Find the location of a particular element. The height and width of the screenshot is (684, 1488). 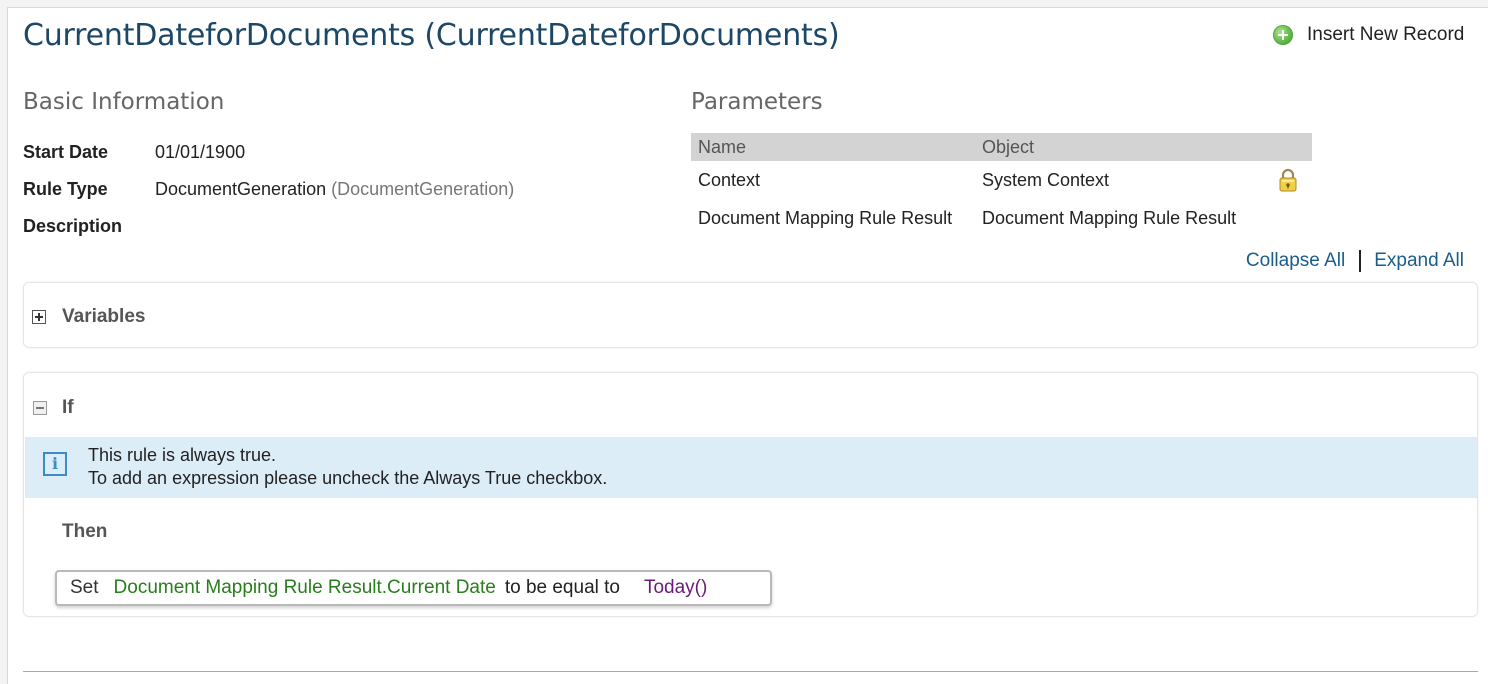

param-name: Context is located at coordinates (729, 179).